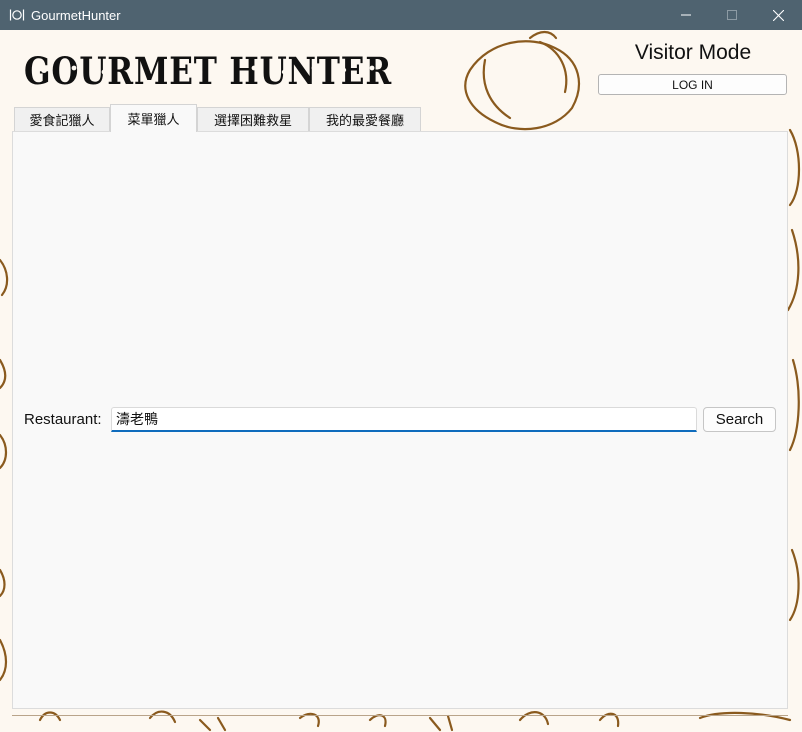 This screenshot has height=732, width=802. What do you see at coordinates (400, 715) in the screenshot?
I see `bottom-divider` at bounding box center [400, 715].